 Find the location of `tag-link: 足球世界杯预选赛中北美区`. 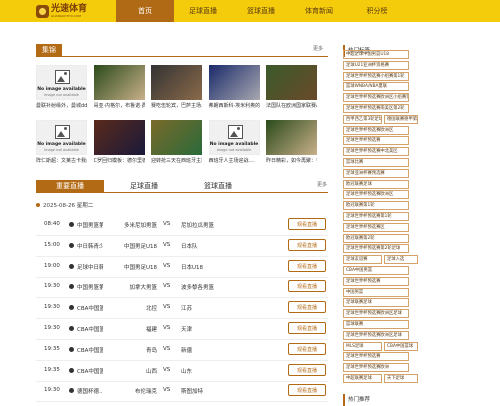

tag-link: 足球世界杯预选赛中北美区 is located at coordinates (376, 152).